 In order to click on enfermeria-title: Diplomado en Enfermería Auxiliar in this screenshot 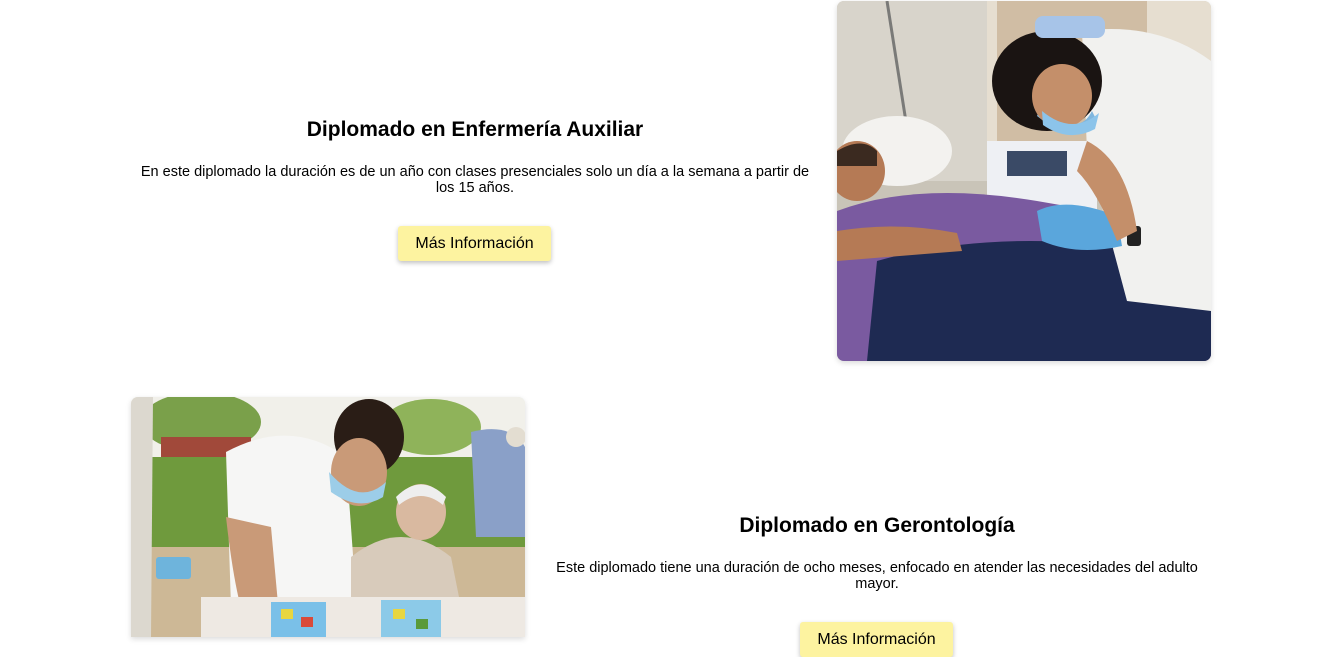, I will do `click(475, 129)`.